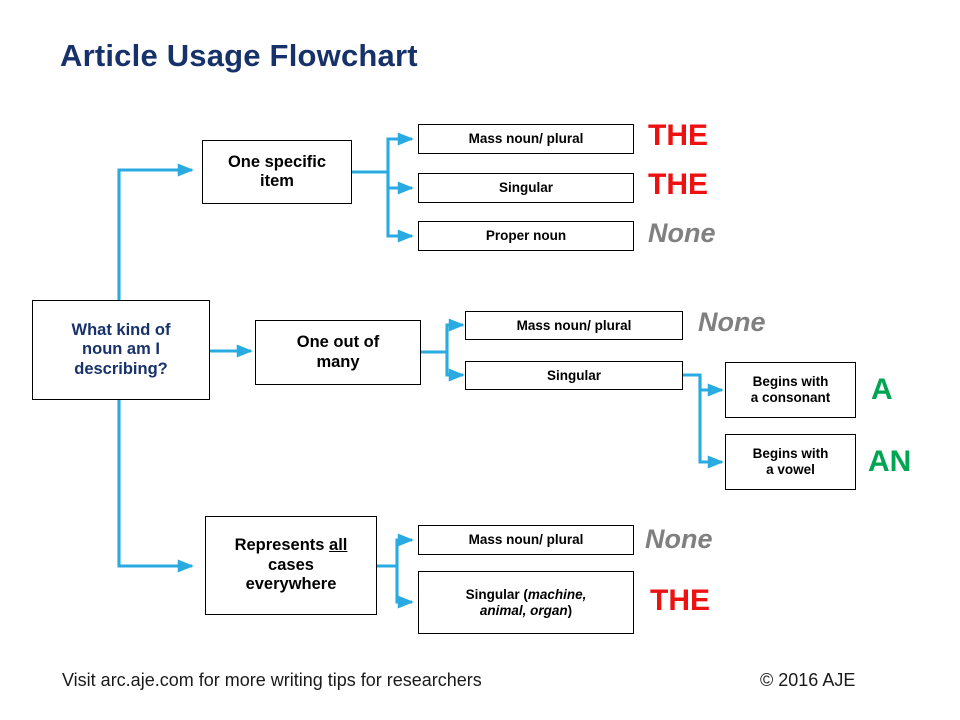 This screenshot has height=720, width=960. I want to click on connector-root-to-represents-all, so click(155, 486).